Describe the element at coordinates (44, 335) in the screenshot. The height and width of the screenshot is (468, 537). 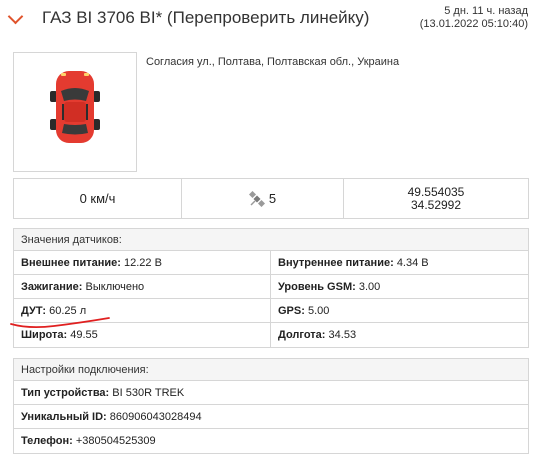
I see `sensor-label: Широта:` at that location.